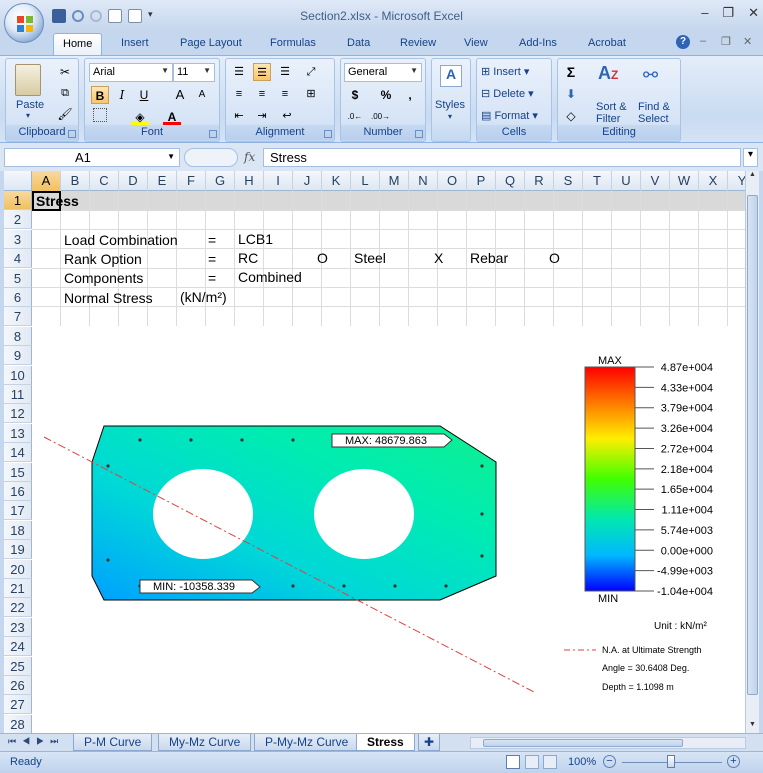 The image size is (763, 773). What do you see at coordinates (249, 181) in the screenshot?
I see `column-header-H: H` at bounding box center [249, 181].